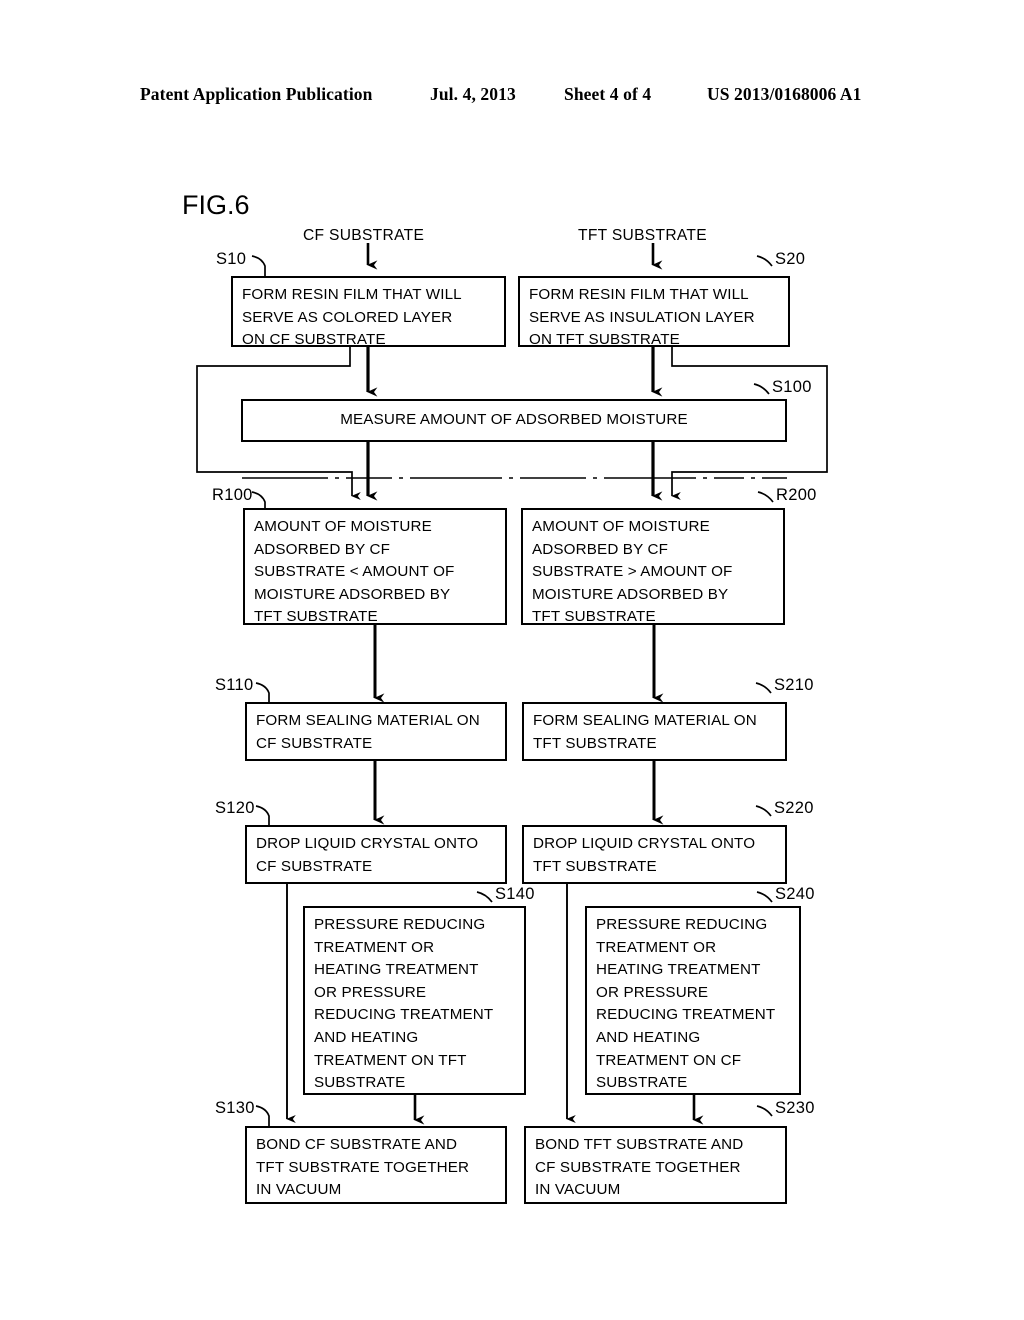 This screenshot has width=1024, height=1320. I want to click on step-ref-s120: S120, so click(235, 808).